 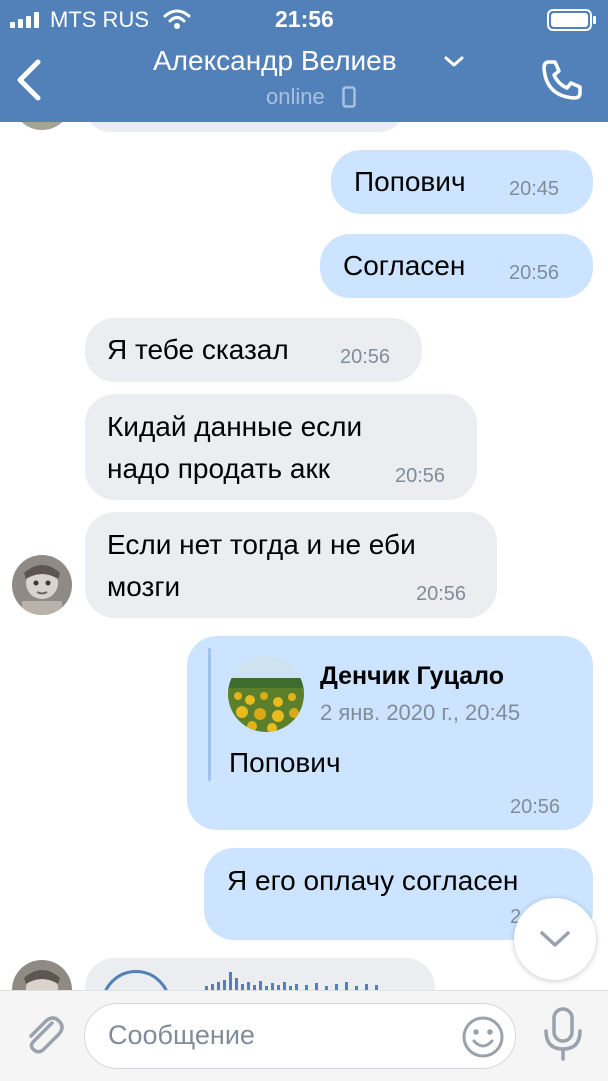 What do you see at coordinates (136, 980) in the screenshot?
I see `play-icon` at bounding box center [136, 980].